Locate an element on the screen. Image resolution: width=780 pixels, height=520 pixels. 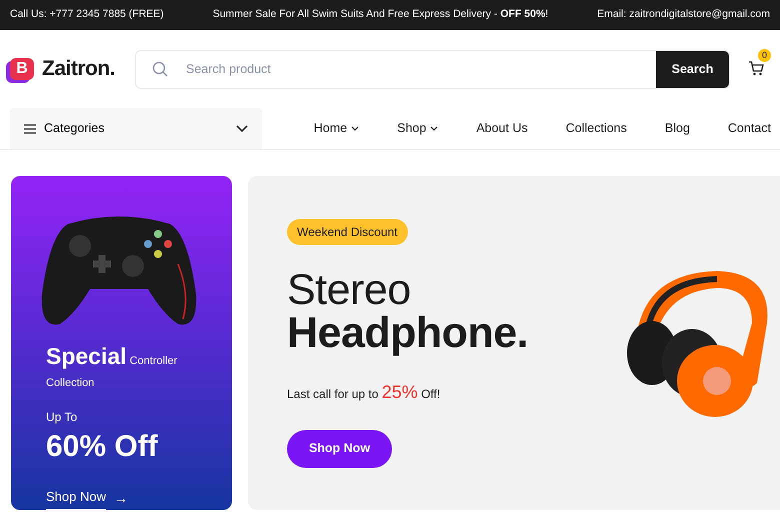
nav-link: Shop is located at coordinates (417, 128).